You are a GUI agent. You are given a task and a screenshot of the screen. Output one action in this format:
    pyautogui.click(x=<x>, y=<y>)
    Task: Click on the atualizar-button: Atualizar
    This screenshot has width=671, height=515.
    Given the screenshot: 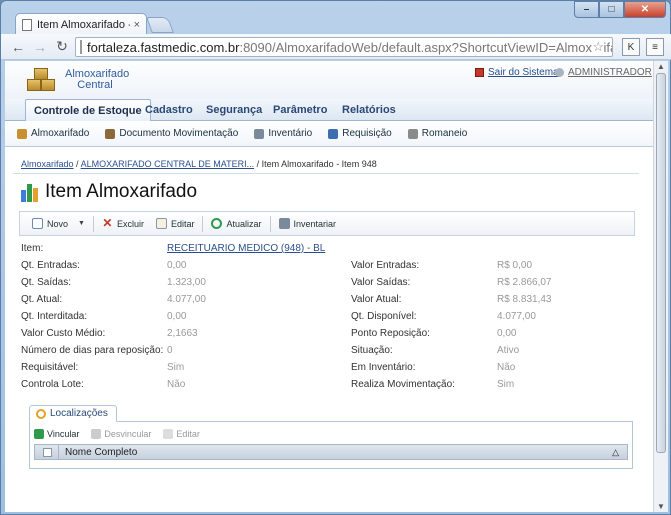 What is the action you would take?
    pyautogui.click(x=236, y=223)
    